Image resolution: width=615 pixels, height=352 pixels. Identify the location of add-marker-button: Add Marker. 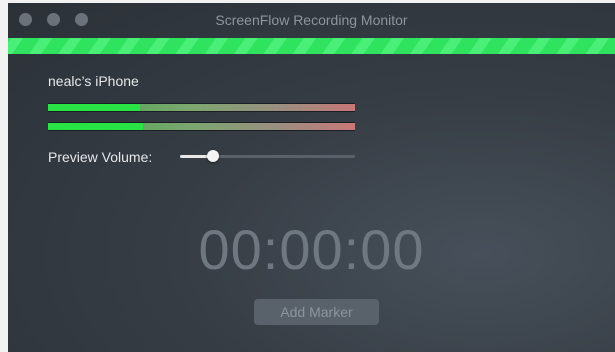
(316, 312).